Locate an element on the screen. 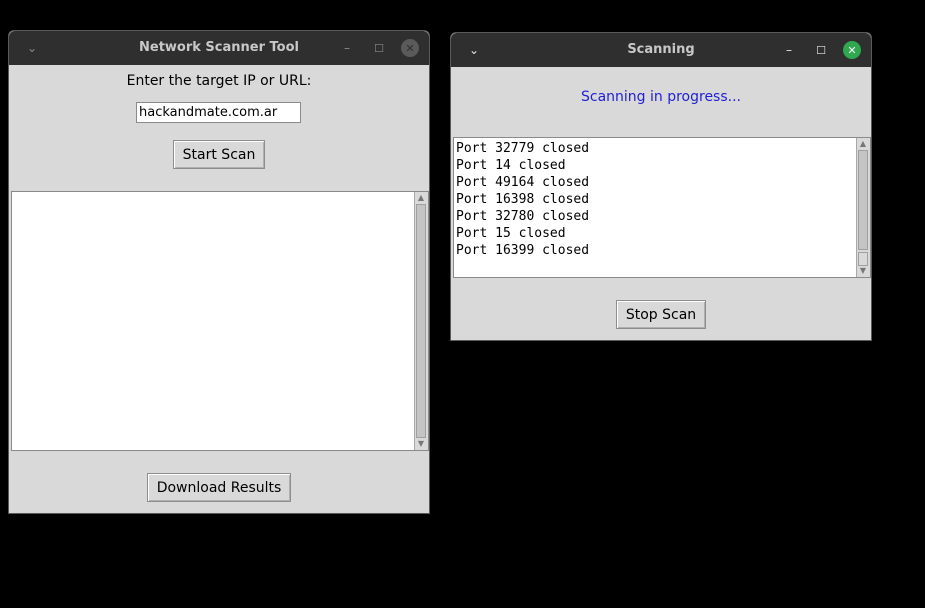 Image resolution: width=925 pixels, height=608 pixels. log-scrollbar: ▲ ▼ is located at coordinates (863, 207).